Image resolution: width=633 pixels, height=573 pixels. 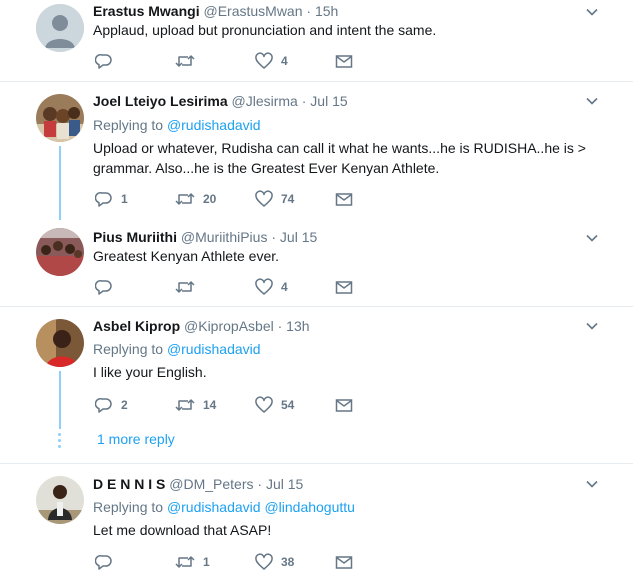 I want to click on timestamp: 15h, so click(x=326, y=11).